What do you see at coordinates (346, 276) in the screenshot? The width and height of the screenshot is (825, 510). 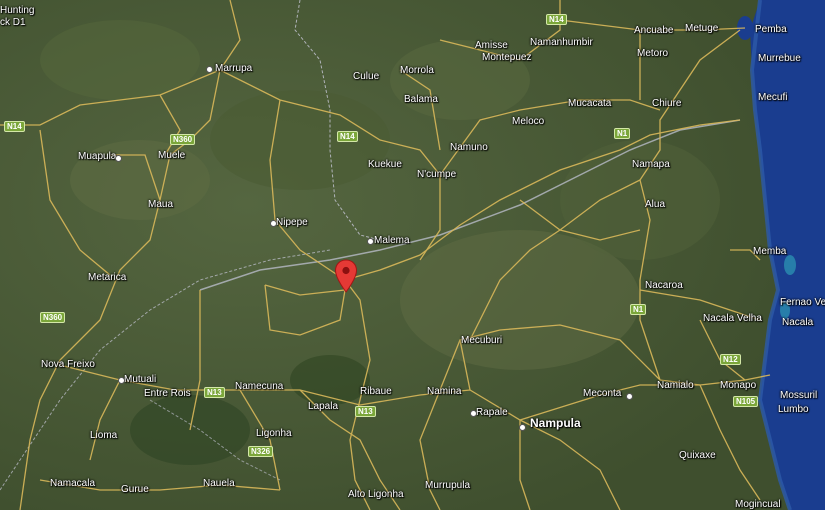 I see `location-pin-icon` at bounding box center [346, 276].